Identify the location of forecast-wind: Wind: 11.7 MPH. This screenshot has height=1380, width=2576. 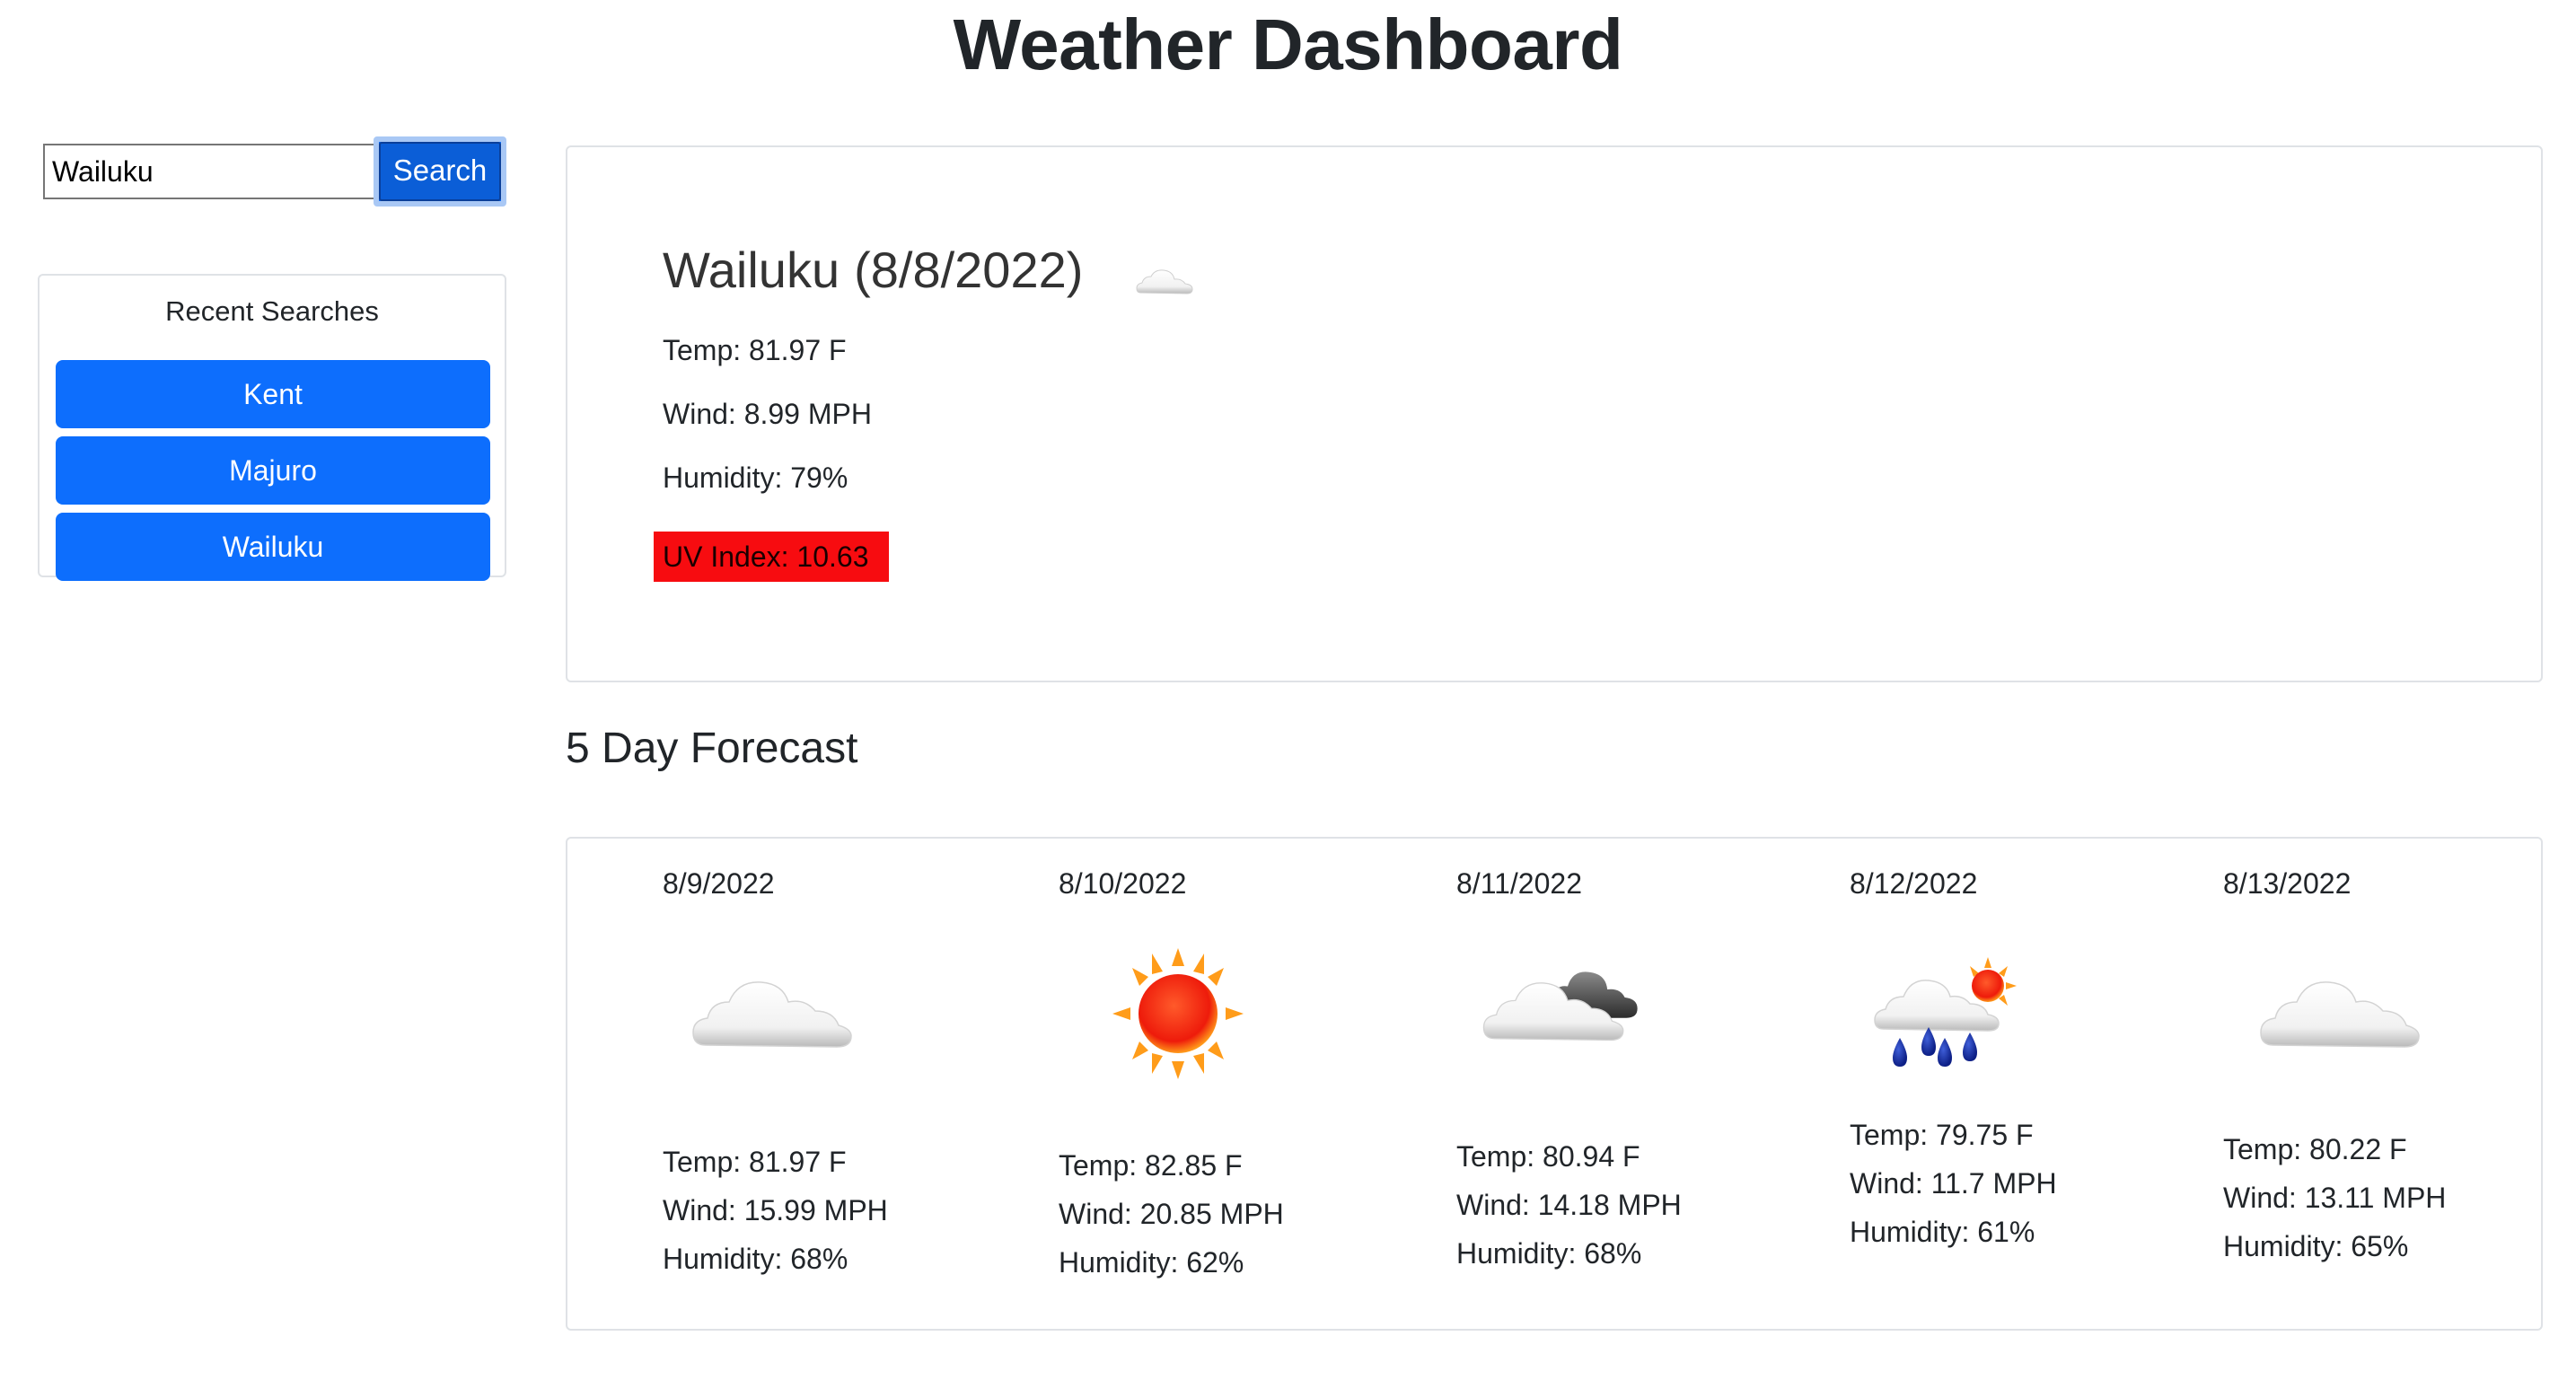
(1953, 1183).